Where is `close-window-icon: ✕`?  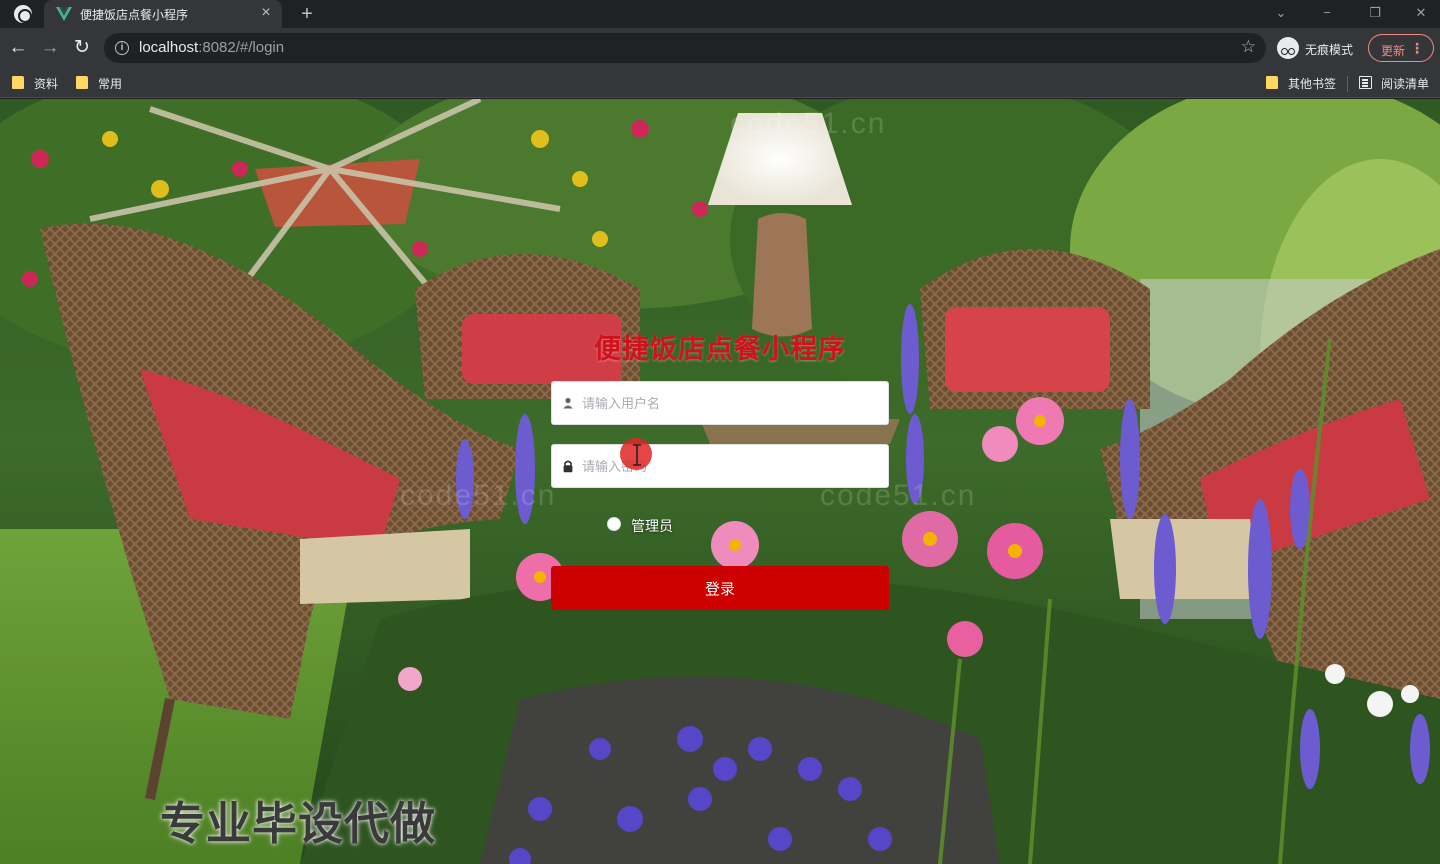 close-window-icon: ✕ is located at coordinates (1421, 13).